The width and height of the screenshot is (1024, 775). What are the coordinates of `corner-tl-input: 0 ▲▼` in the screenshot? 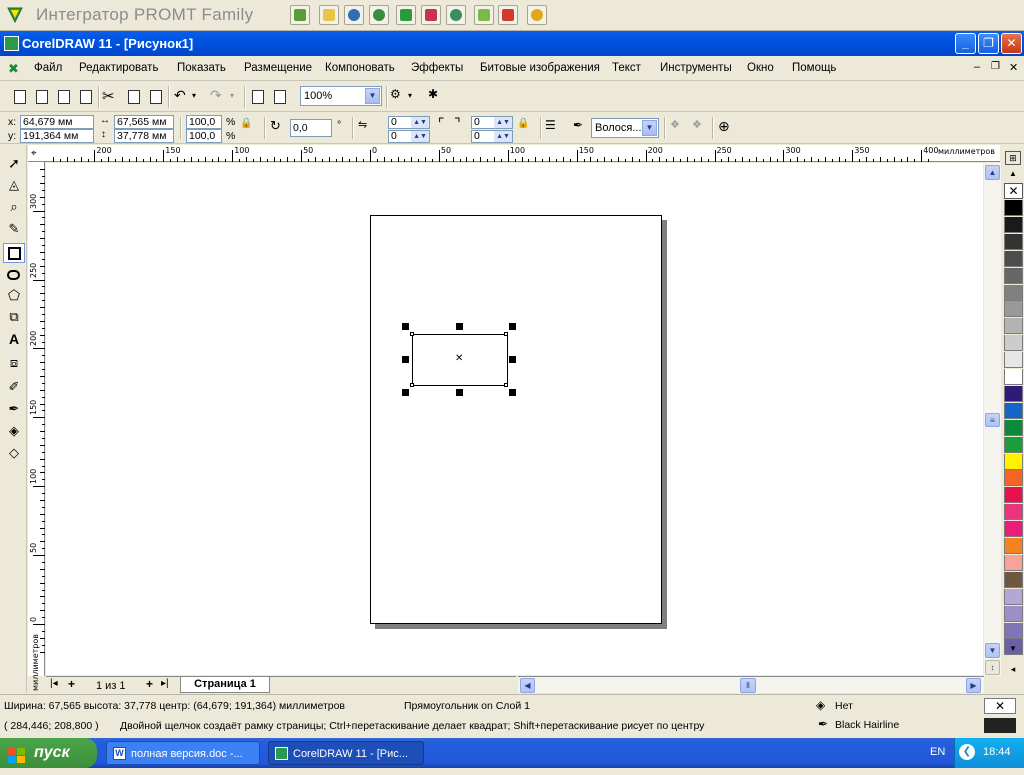 It's located at (409, 122).